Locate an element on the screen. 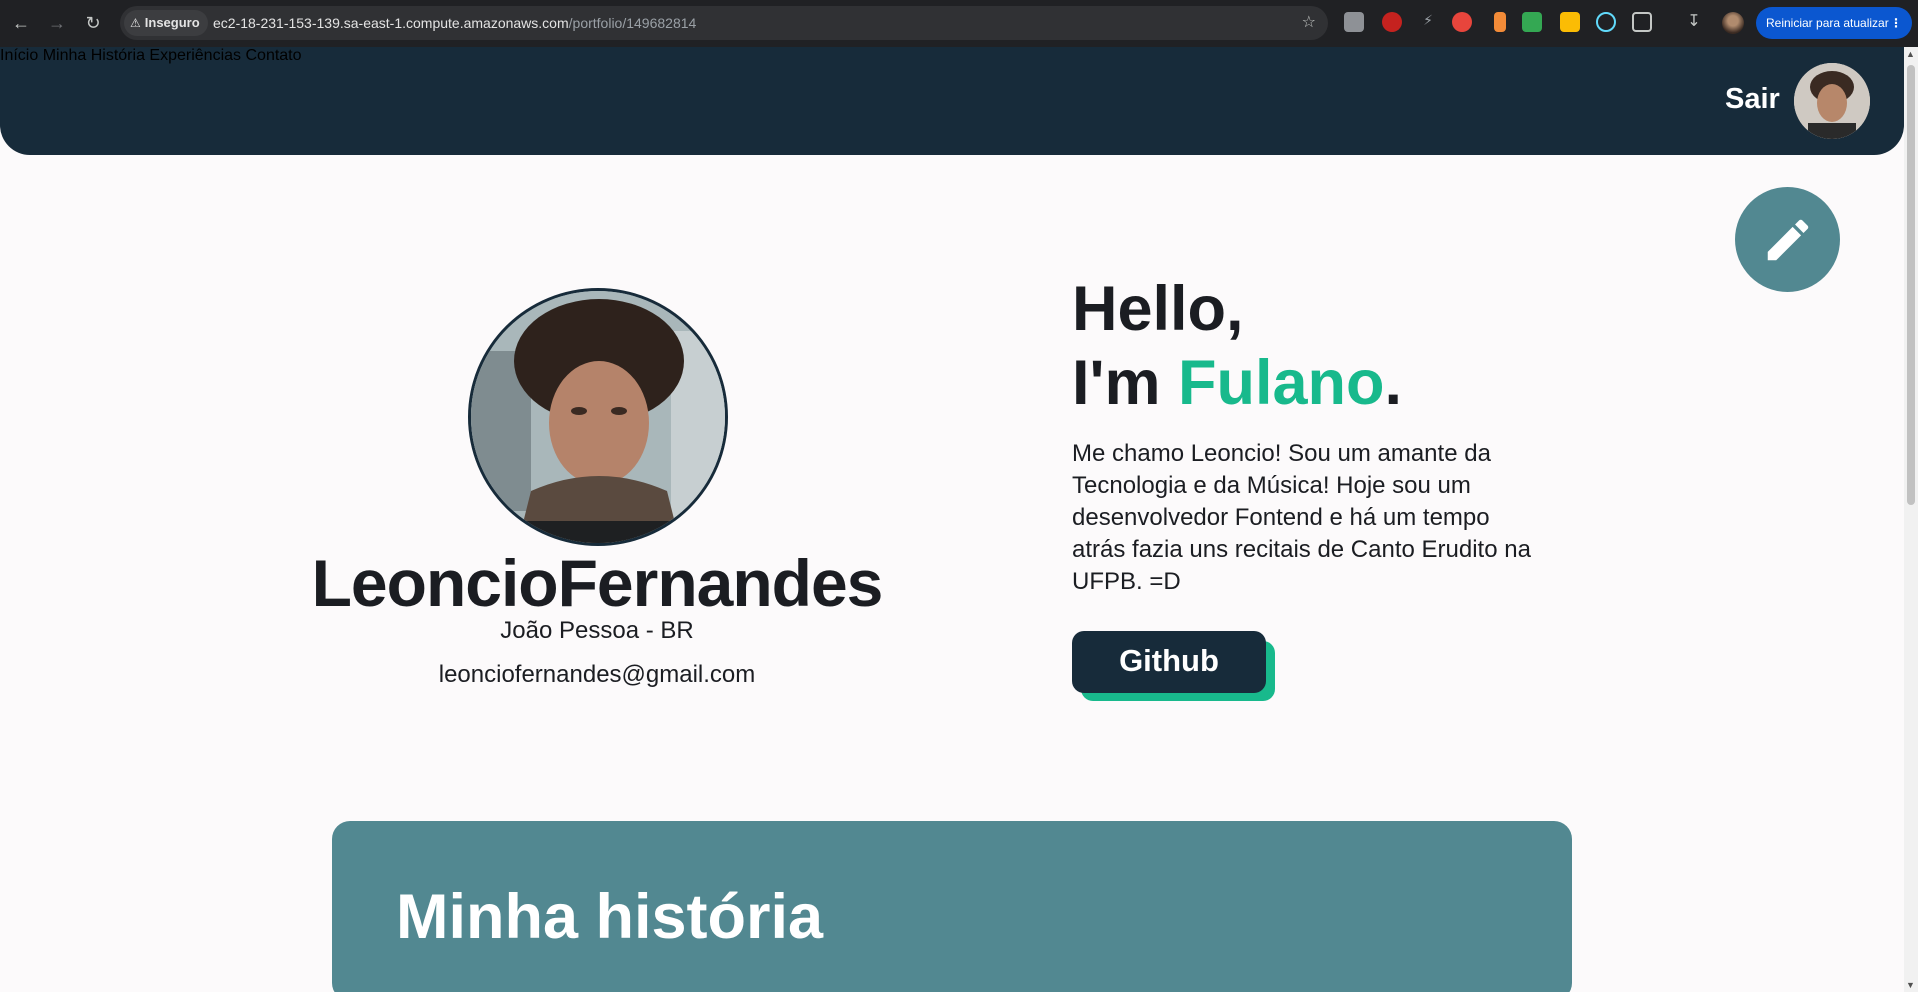  page-scrollbar: ▲ ▼ is located at coordinates (1911, 519).